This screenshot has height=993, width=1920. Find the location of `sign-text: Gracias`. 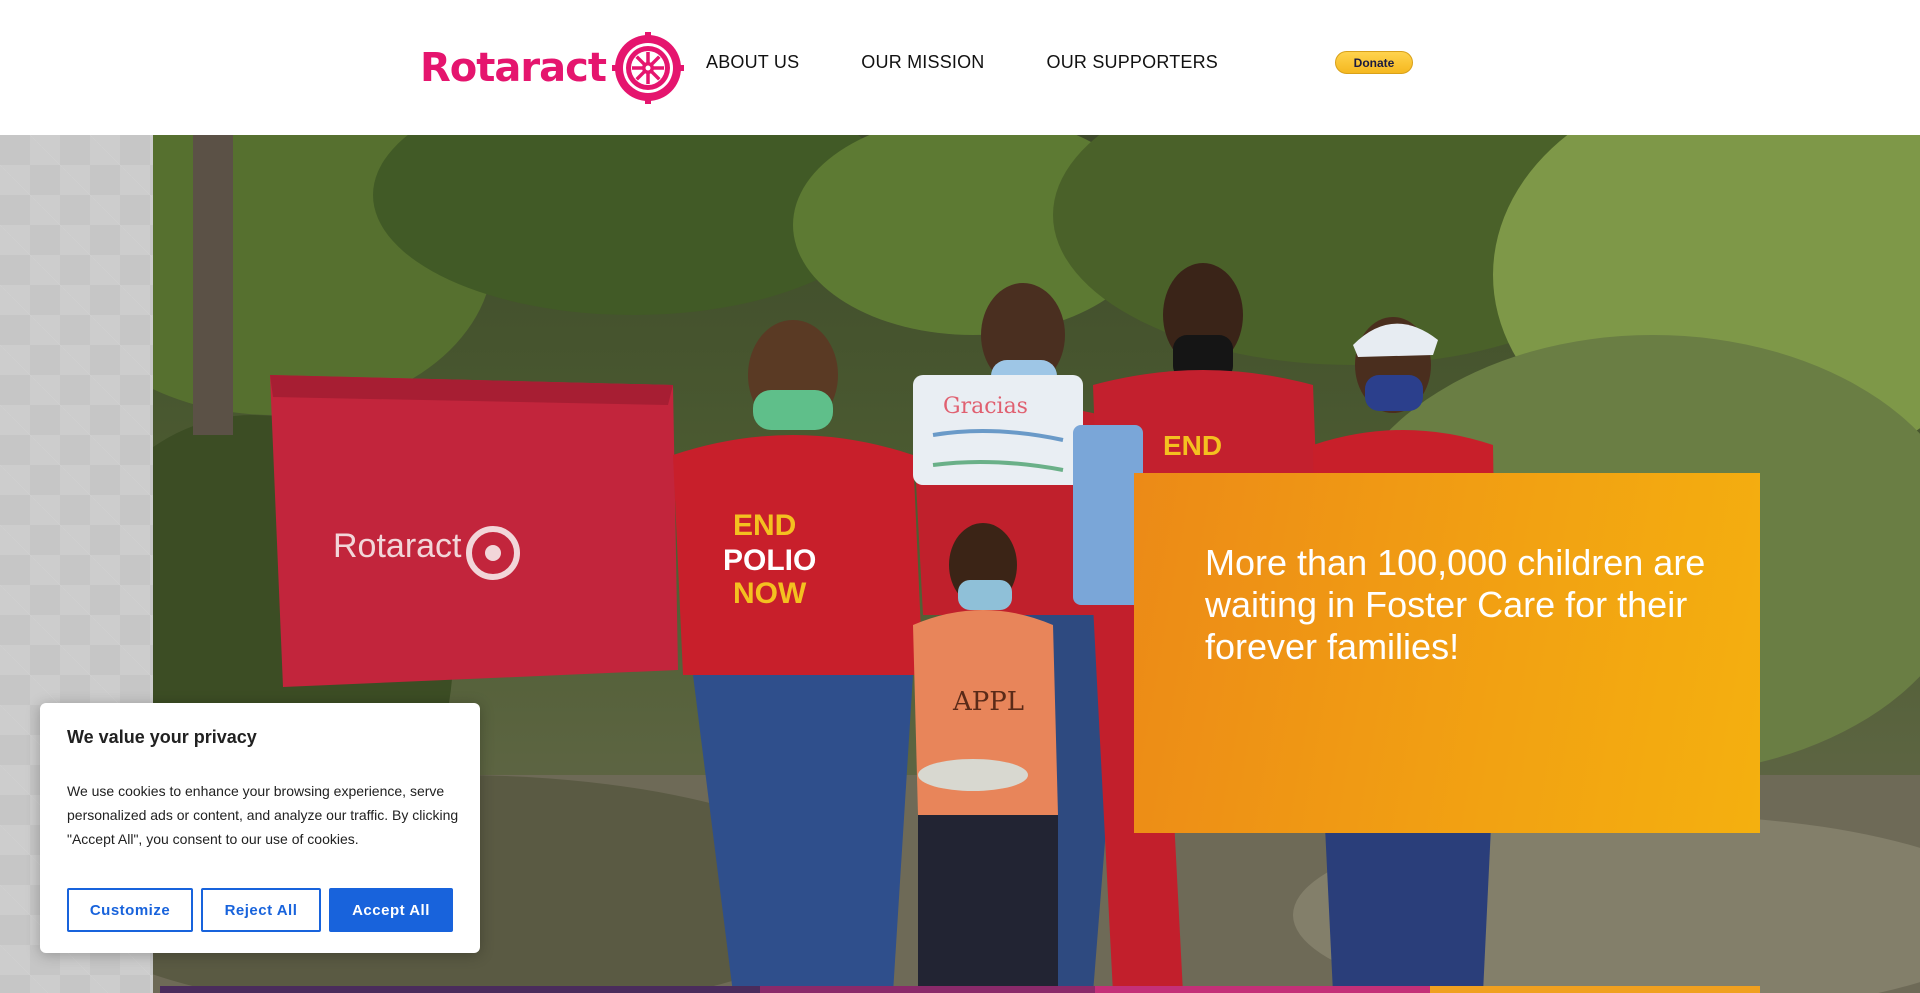

sign-text: Gracias is located at coordinates (985, 406).